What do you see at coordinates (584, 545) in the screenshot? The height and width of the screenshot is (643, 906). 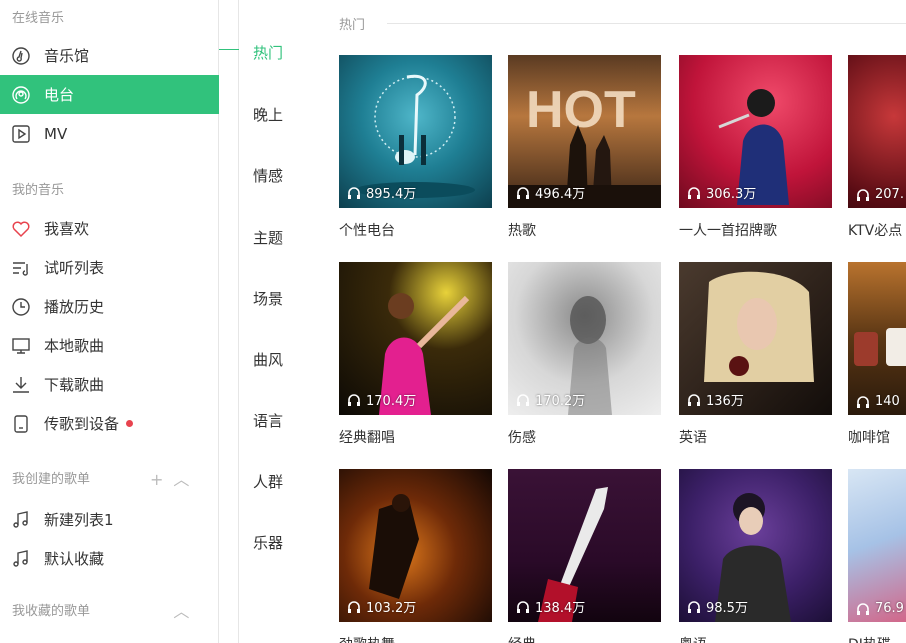 I see `radio-cover: 138.4万` at bounding box center [584, 545].